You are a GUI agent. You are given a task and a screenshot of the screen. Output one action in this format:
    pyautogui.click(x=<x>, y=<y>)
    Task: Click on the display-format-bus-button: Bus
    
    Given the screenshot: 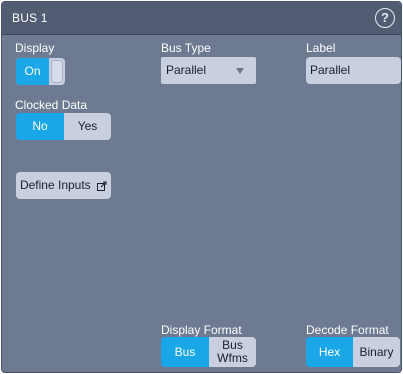 What is the action you would take?
    pyautogui.click(x=185, y=352)
    